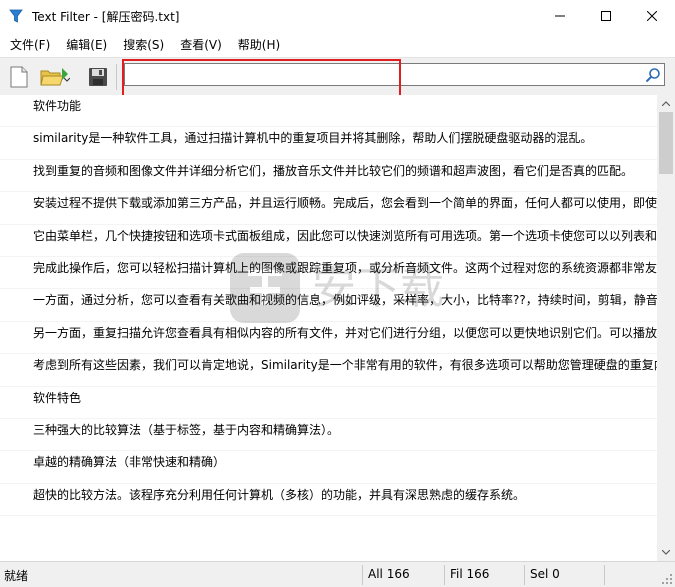  What do you see at coordinates (653, 75) in the screenshot?
I see `search-icon` at bounding box center [653, 75].